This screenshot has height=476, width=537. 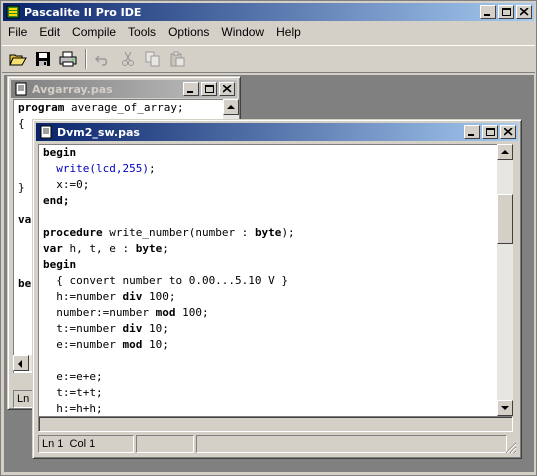 What do you see at coordinates (21, 123) in the screenshot?
I see `code-token: {` at bounding box center [21, 123].